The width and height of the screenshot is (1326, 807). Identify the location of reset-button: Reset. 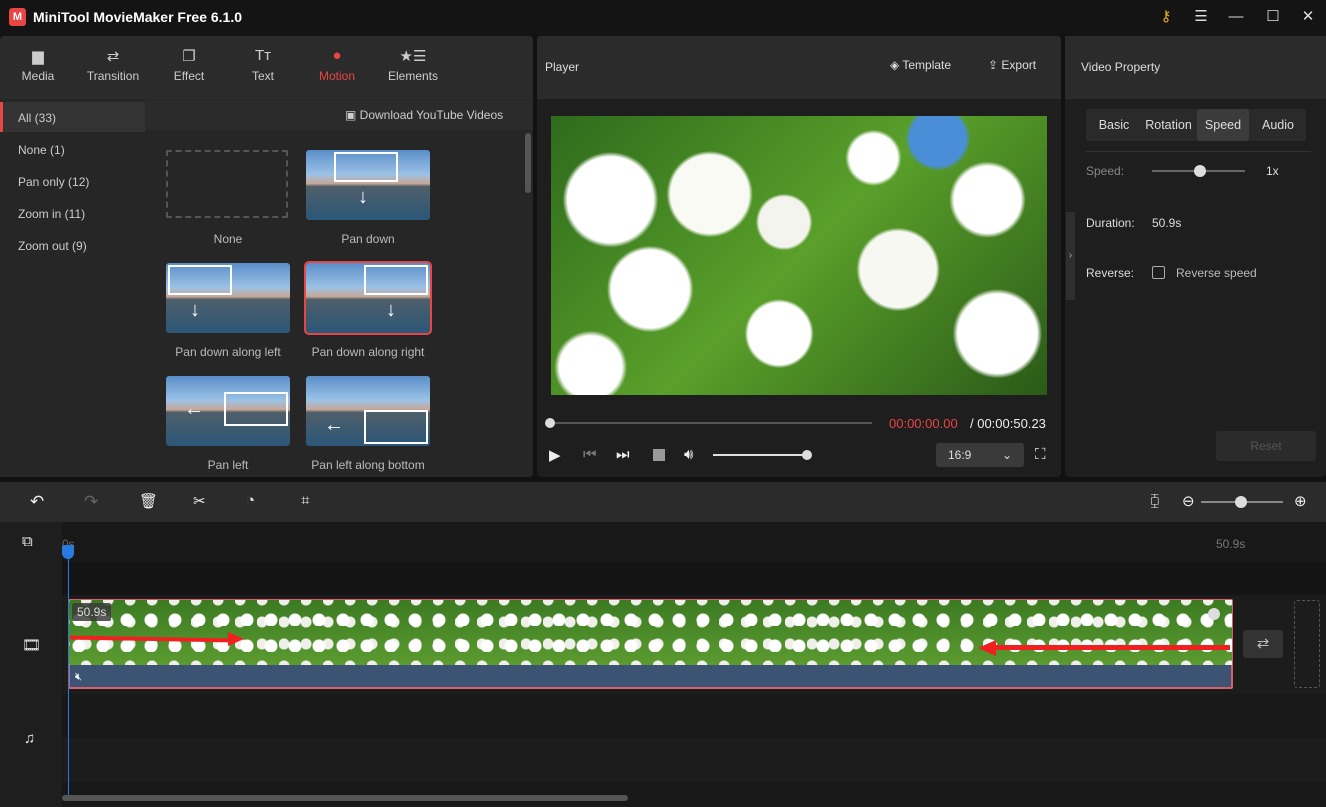
(1266, 446).